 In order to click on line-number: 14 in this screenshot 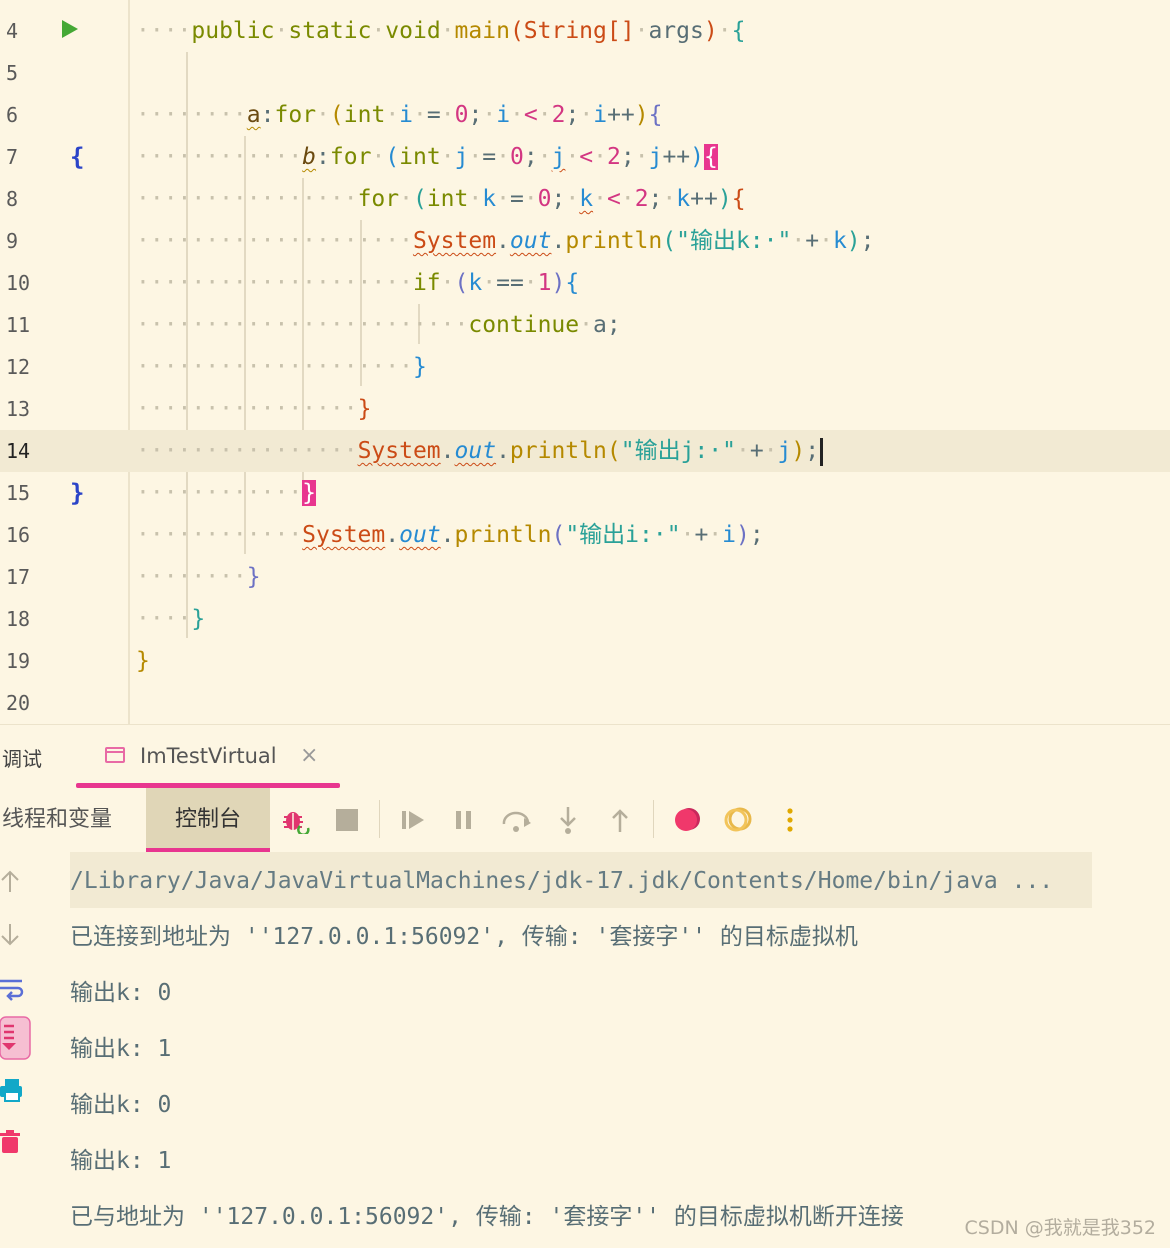, I will do `click(18, 451)`.